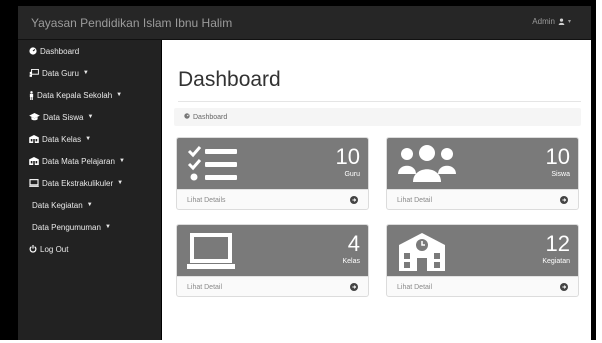 The height and width of the screenshot is (343, 602). What do you see at coordinates (427, 166) in the screenshot?
I see `users-icon` at bounding box center [427, 166].